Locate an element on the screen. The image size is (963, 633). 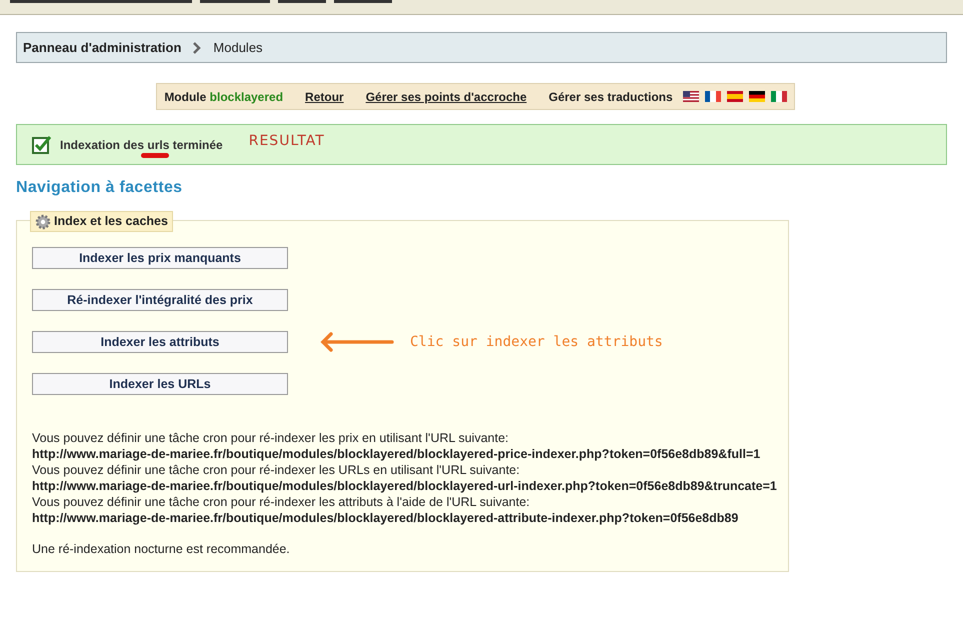
fieldset-legend: Index et les caches is located at coordinates (101, 221).